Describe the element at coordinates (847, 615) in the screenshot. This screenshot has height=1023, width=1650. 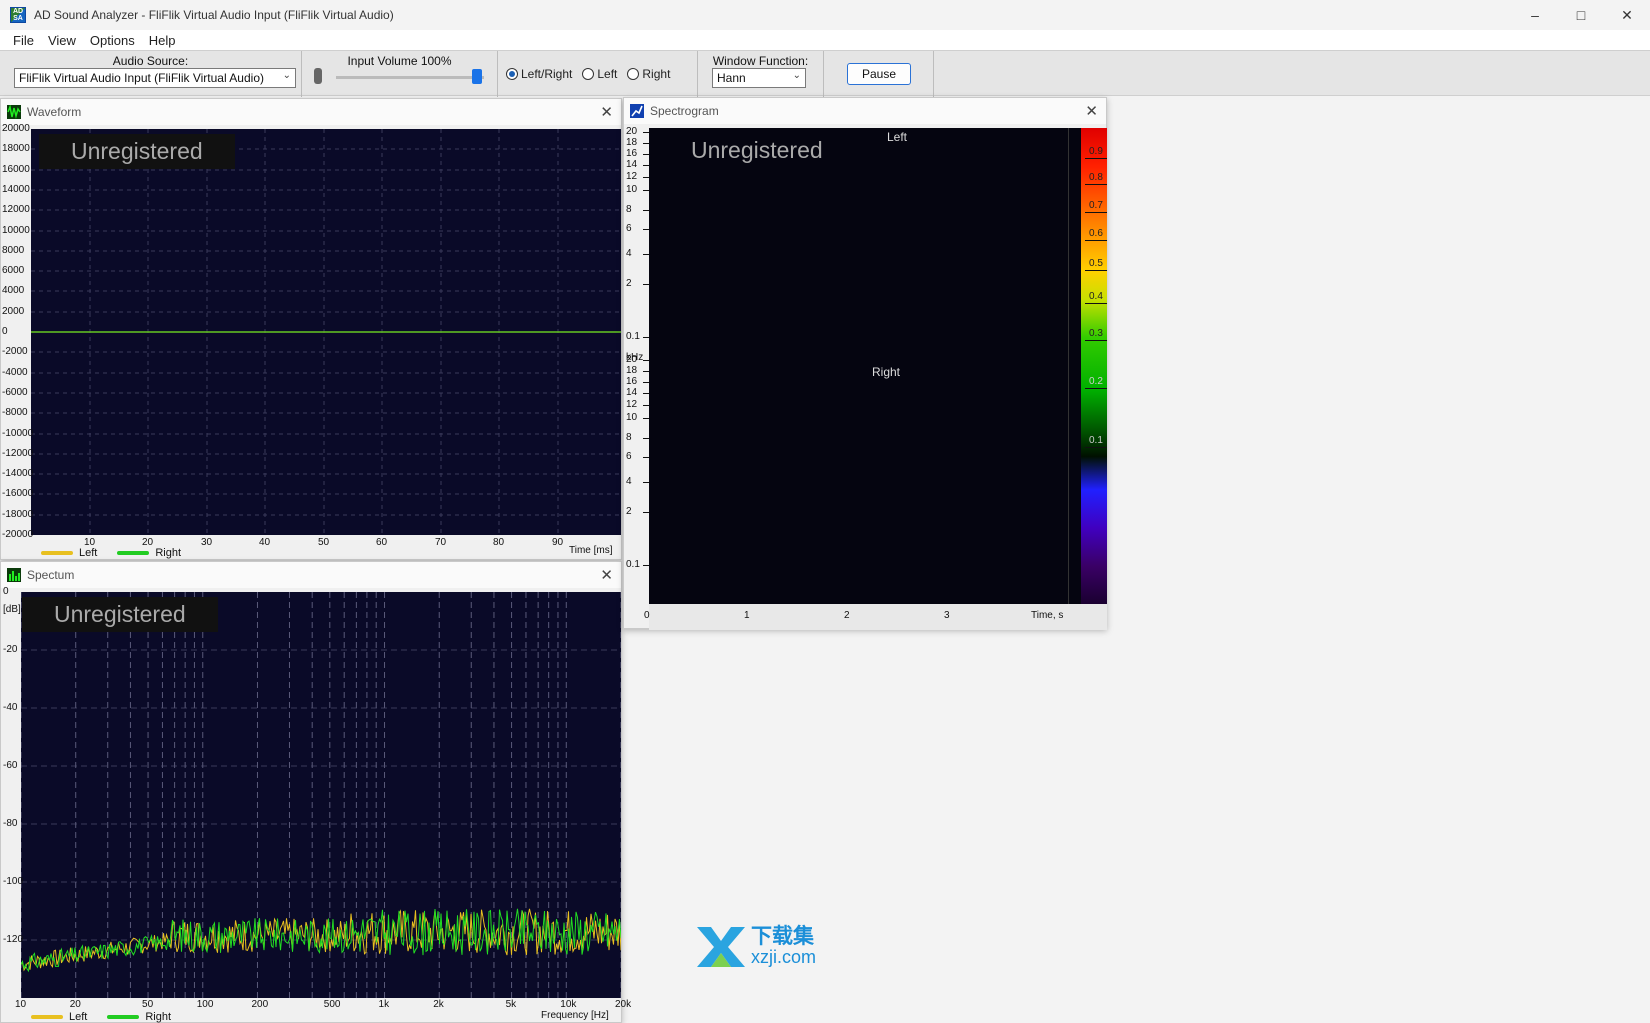
I see `spectrogram-x-tick: 2` at that location.